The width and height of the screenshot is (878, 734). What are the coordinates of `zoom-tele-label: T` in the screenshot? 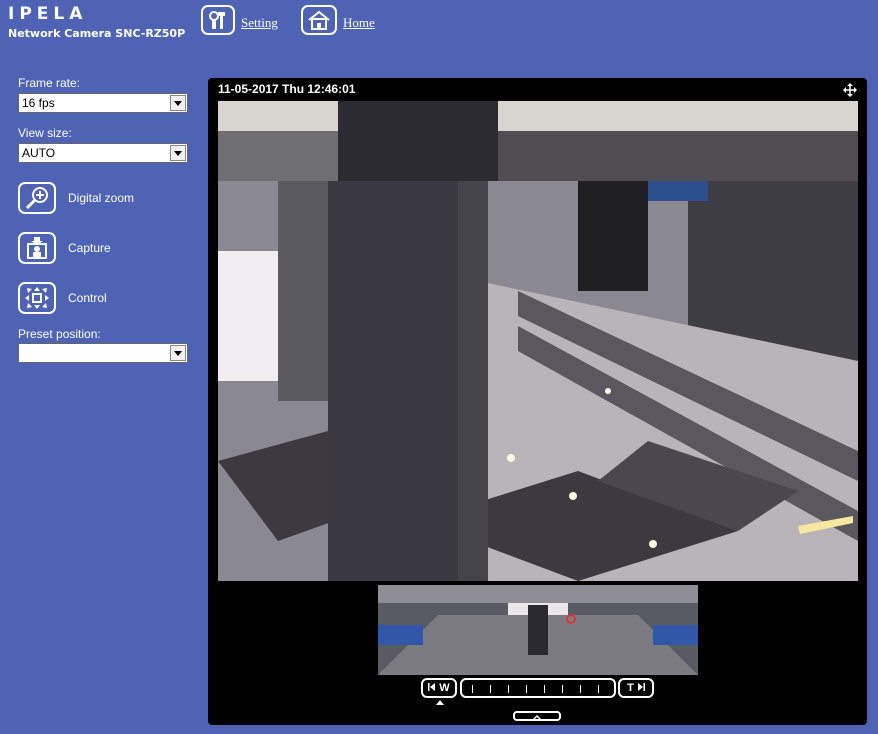 It's located at (630, 688).